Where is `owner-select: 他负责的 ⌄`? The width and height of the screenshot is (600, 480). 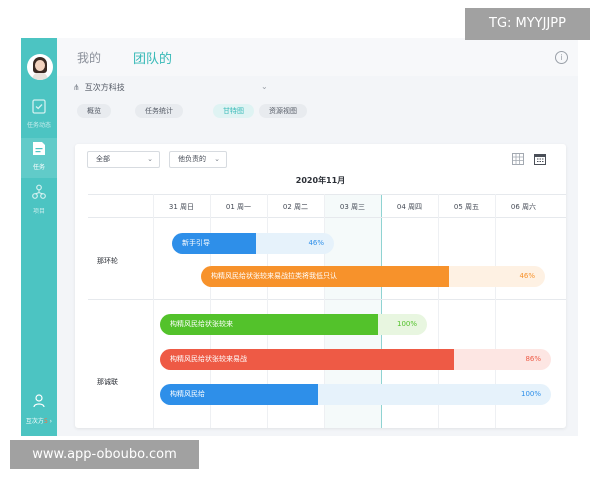 owner-select: 他负责的 ⌄ is located at coordinates (198, 159).